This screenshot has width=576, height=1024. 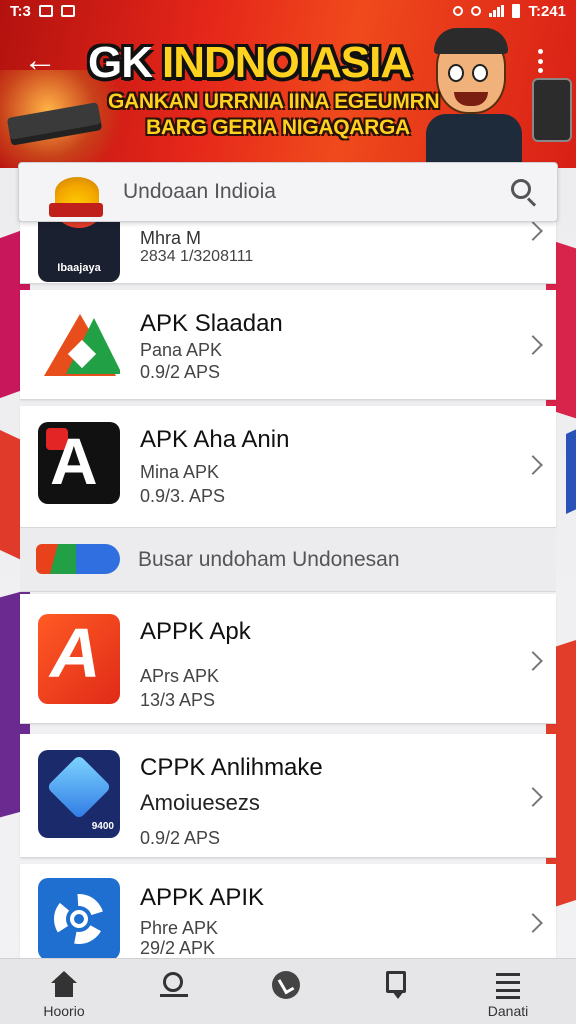 What do you see at coordinates (497, 11) in the screenshot?
I see `signal-icon` at bounding box center [497, 11].